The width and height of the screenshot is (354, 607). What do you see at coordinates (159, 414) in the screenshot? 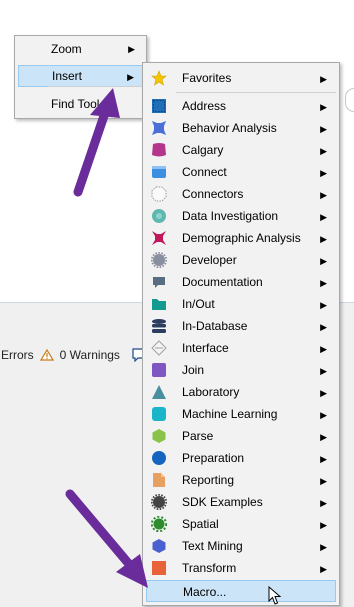
I see `machine-learning-icon` at bounding box center [159, 414].